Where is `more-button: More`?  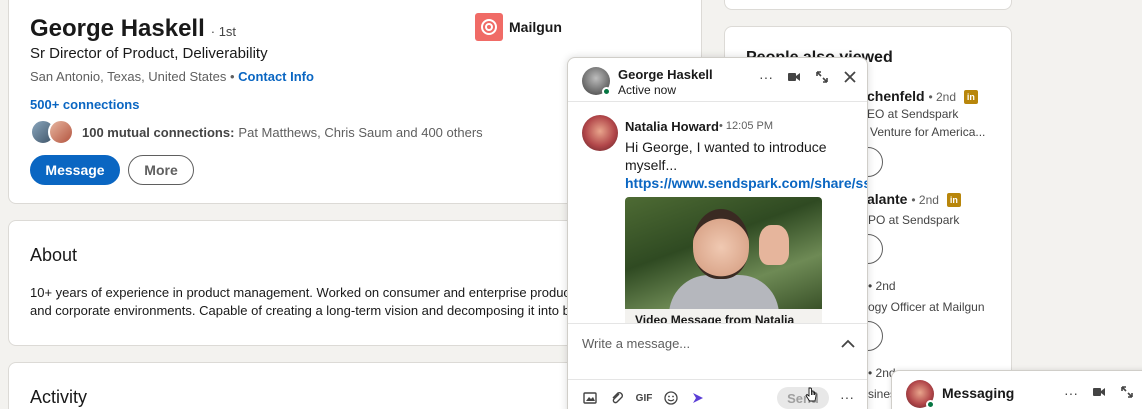 more-button: More is located at coordinates (161, 170).